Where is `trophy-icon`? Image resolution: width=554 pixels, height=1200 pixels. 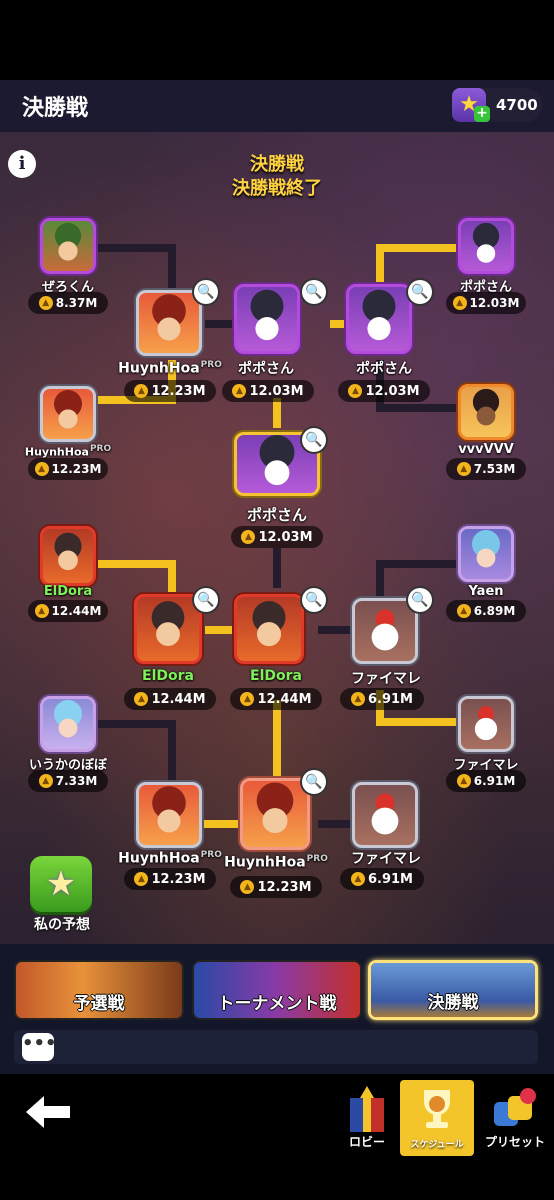
trophy-icon is located at coordinates (437, 1109).